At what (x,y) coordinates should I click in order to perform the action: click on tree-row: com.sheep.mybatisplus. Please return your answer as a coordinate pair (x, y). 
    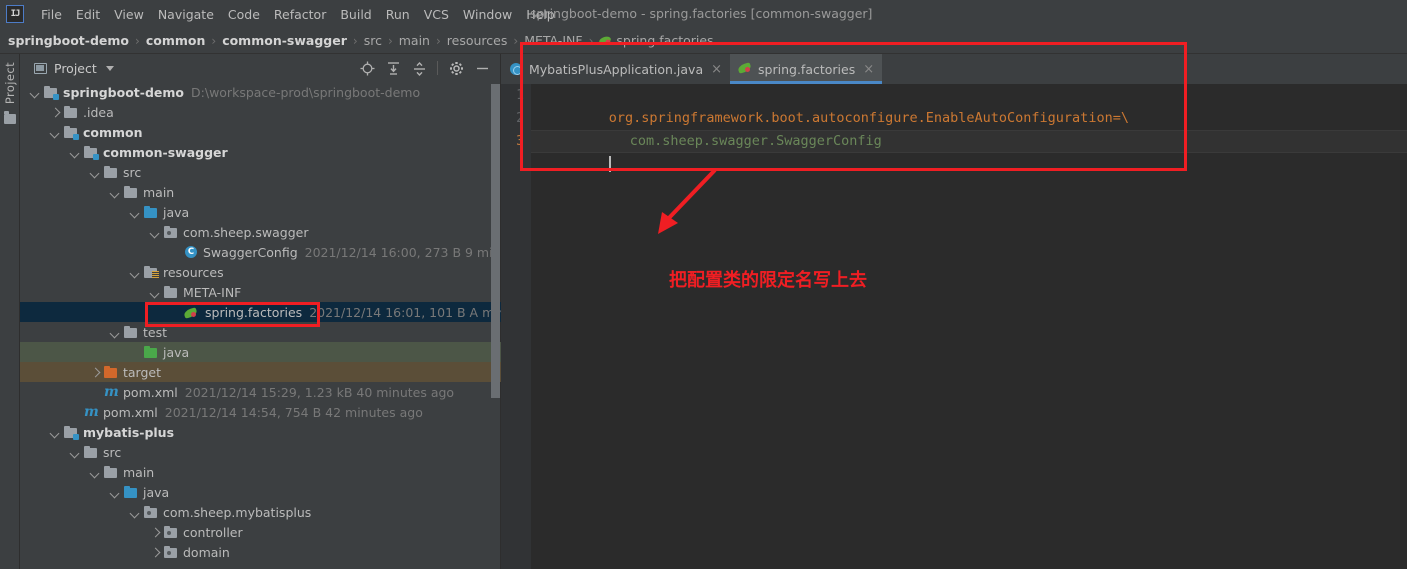
    Looking at the image, I should click on (260, 512).